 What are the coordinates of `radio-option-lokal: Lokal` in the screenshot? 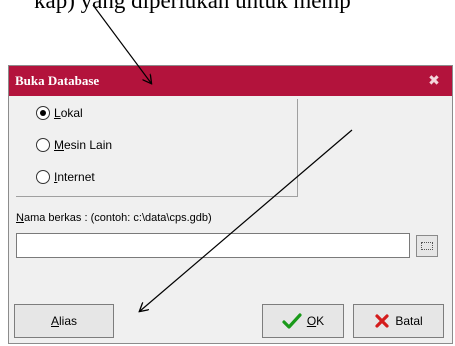 It's located at (59, 113).